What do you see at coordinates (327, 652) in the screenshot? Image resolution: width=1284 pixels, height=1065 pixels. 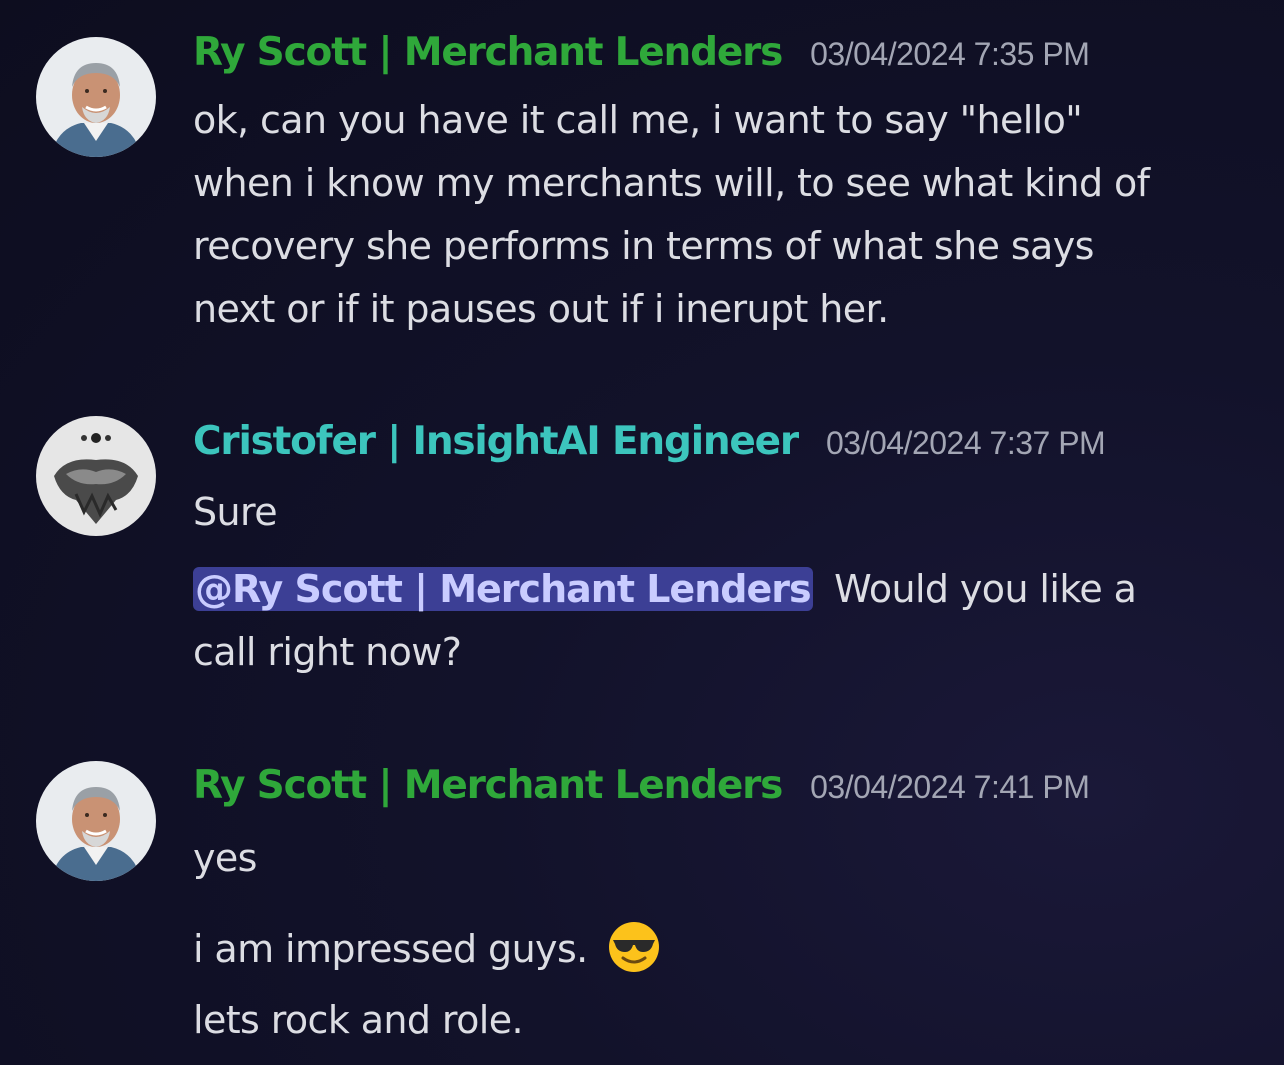 I see `message-line: call right now?` at bounding box center [327, 652].